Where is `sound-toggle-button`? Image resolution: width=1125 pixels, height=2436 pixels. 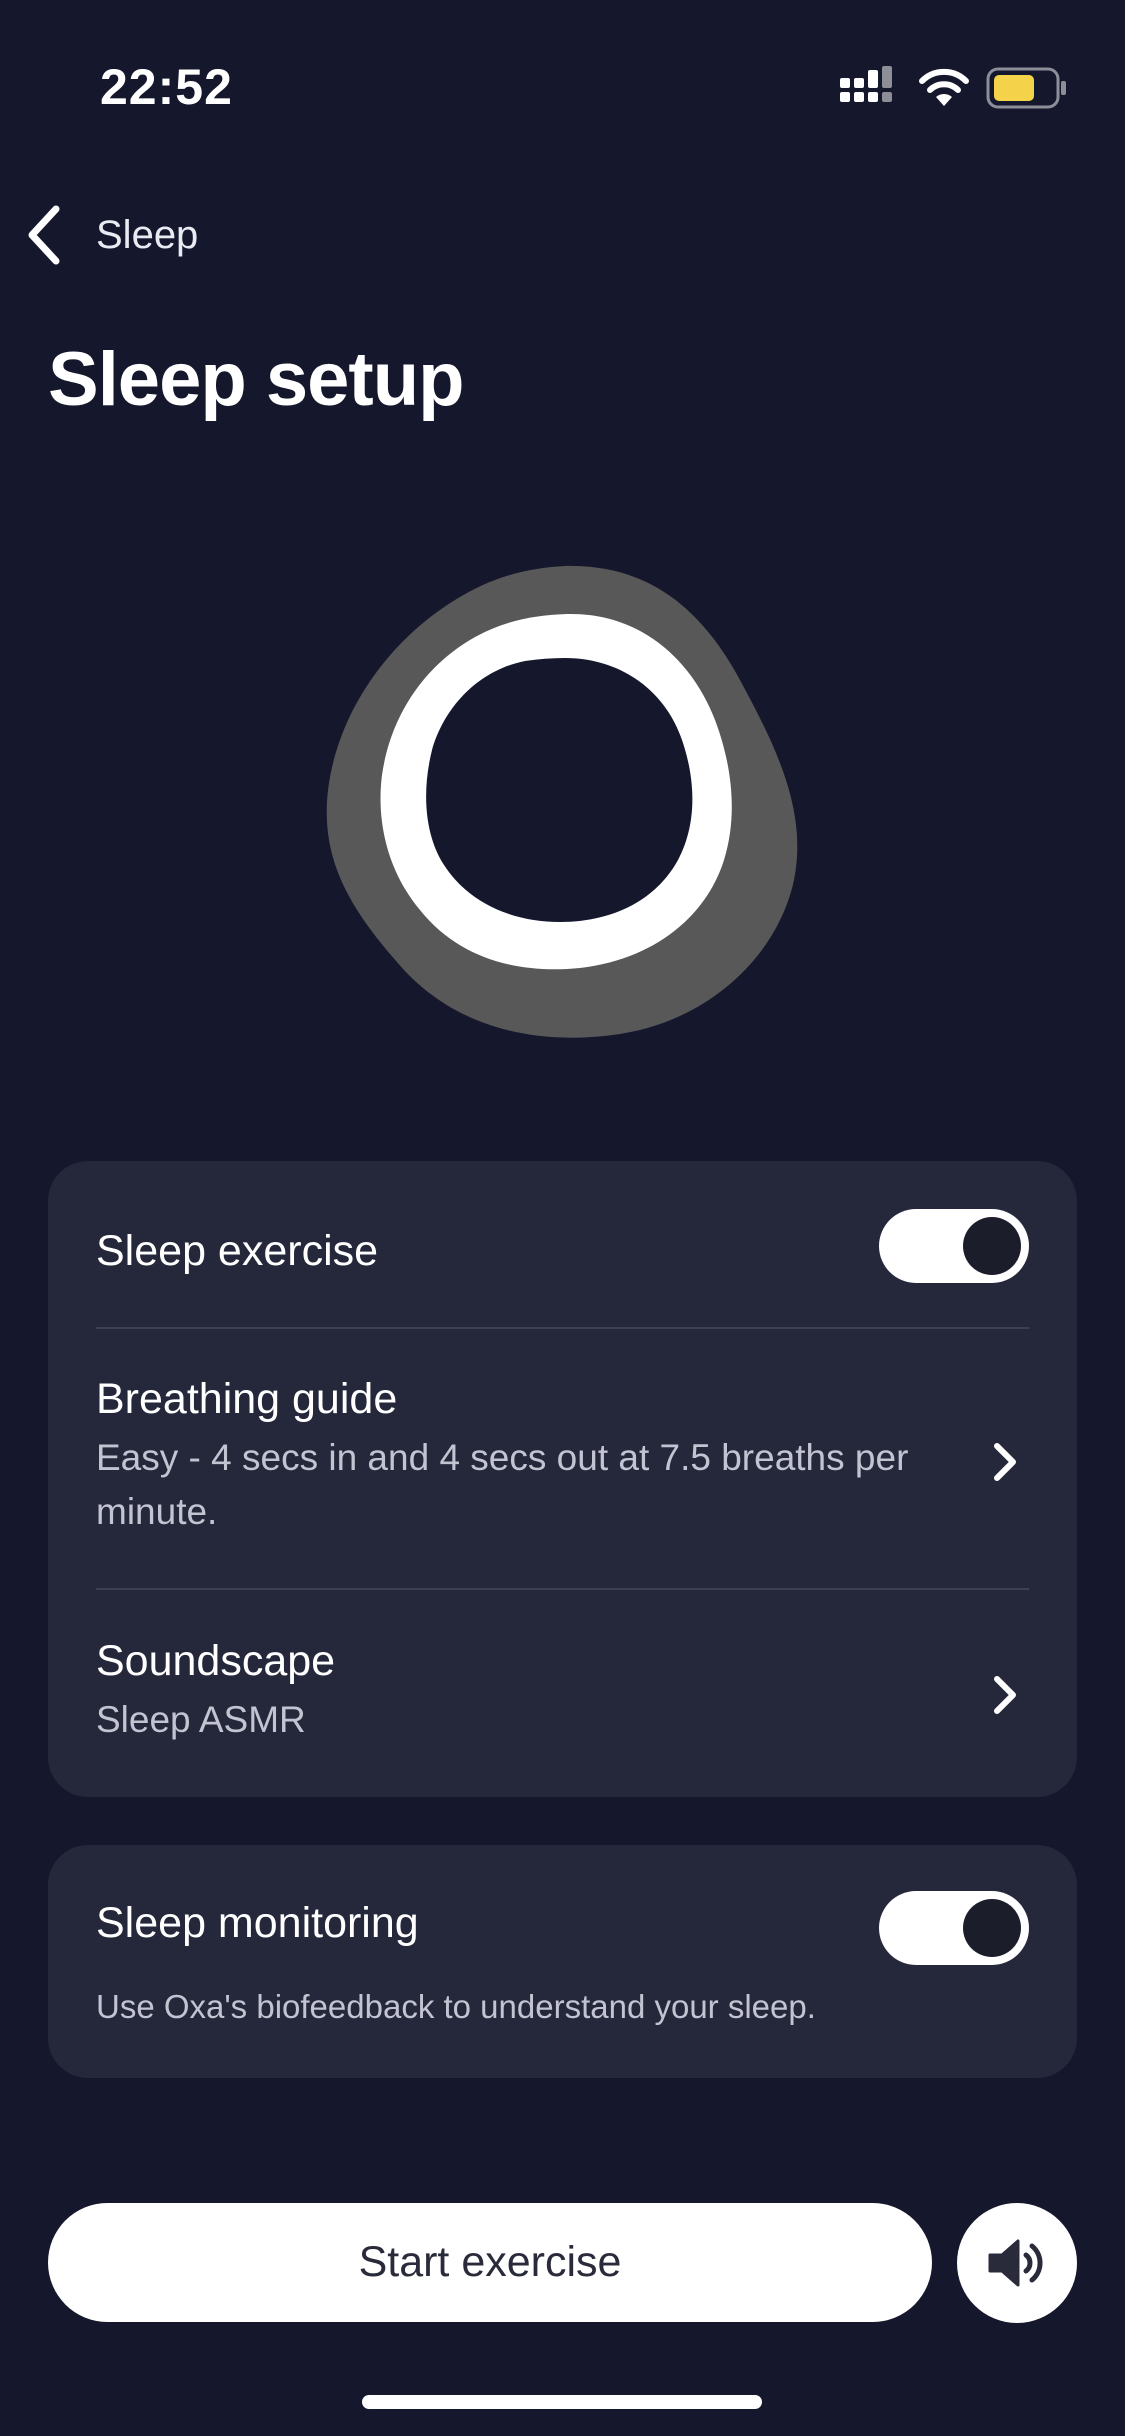 sound-toggle-button is located at coordinates (1017, 2263).